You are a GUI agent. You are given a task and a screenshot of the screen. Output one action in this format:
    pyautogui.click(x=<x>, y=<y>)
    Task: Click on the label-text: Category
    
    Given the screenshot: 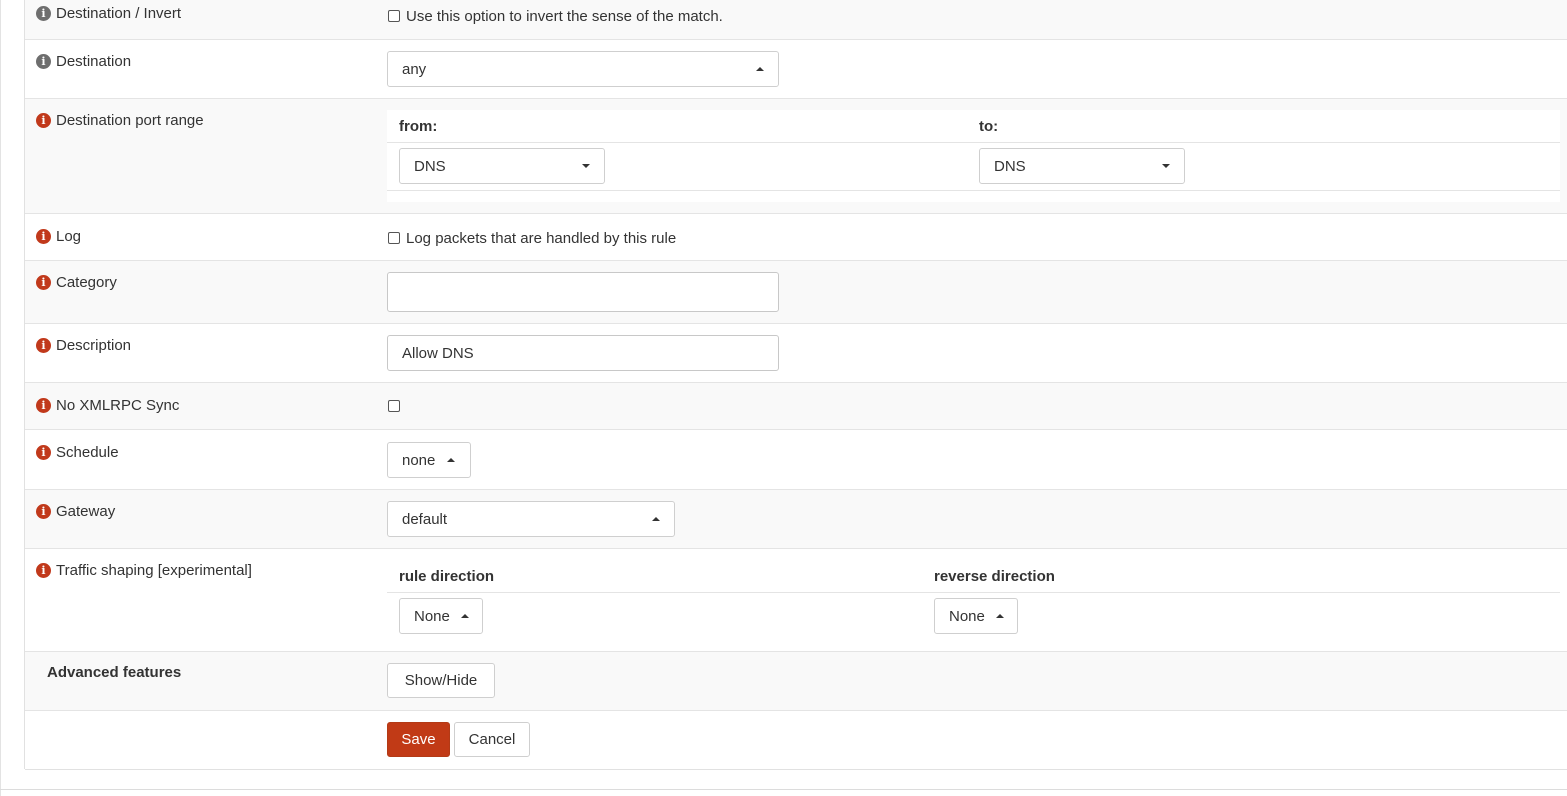 What is the action you would take?
    pyautogui.click(x=86, y=282)
    